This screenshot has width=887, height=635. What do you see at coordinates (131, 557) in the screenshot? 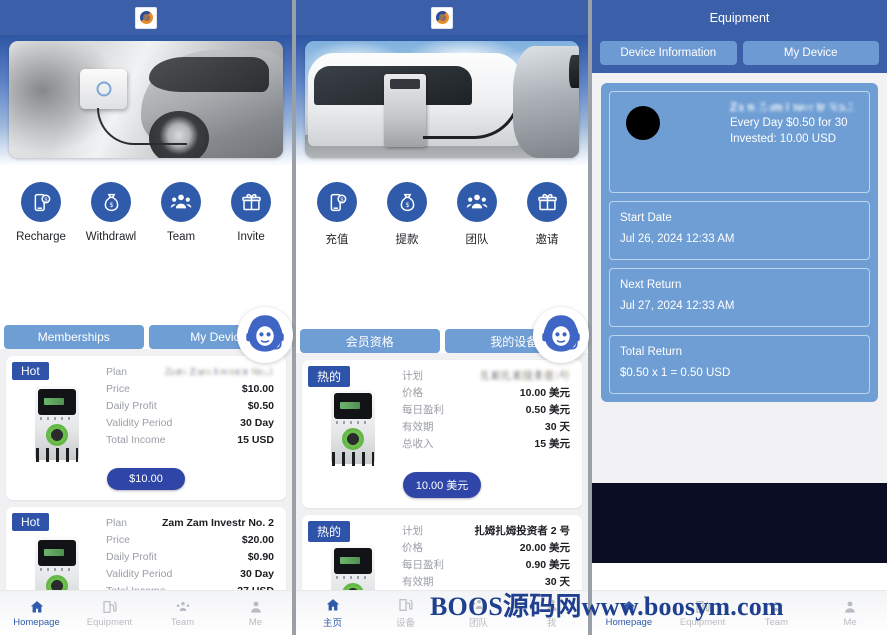
I see `plan-key: Daily Profit` at bounding box center [131, 557].